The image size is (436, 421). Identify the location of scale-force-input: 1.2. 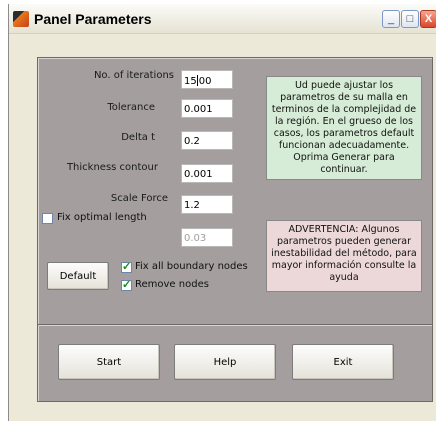
(207, 204).